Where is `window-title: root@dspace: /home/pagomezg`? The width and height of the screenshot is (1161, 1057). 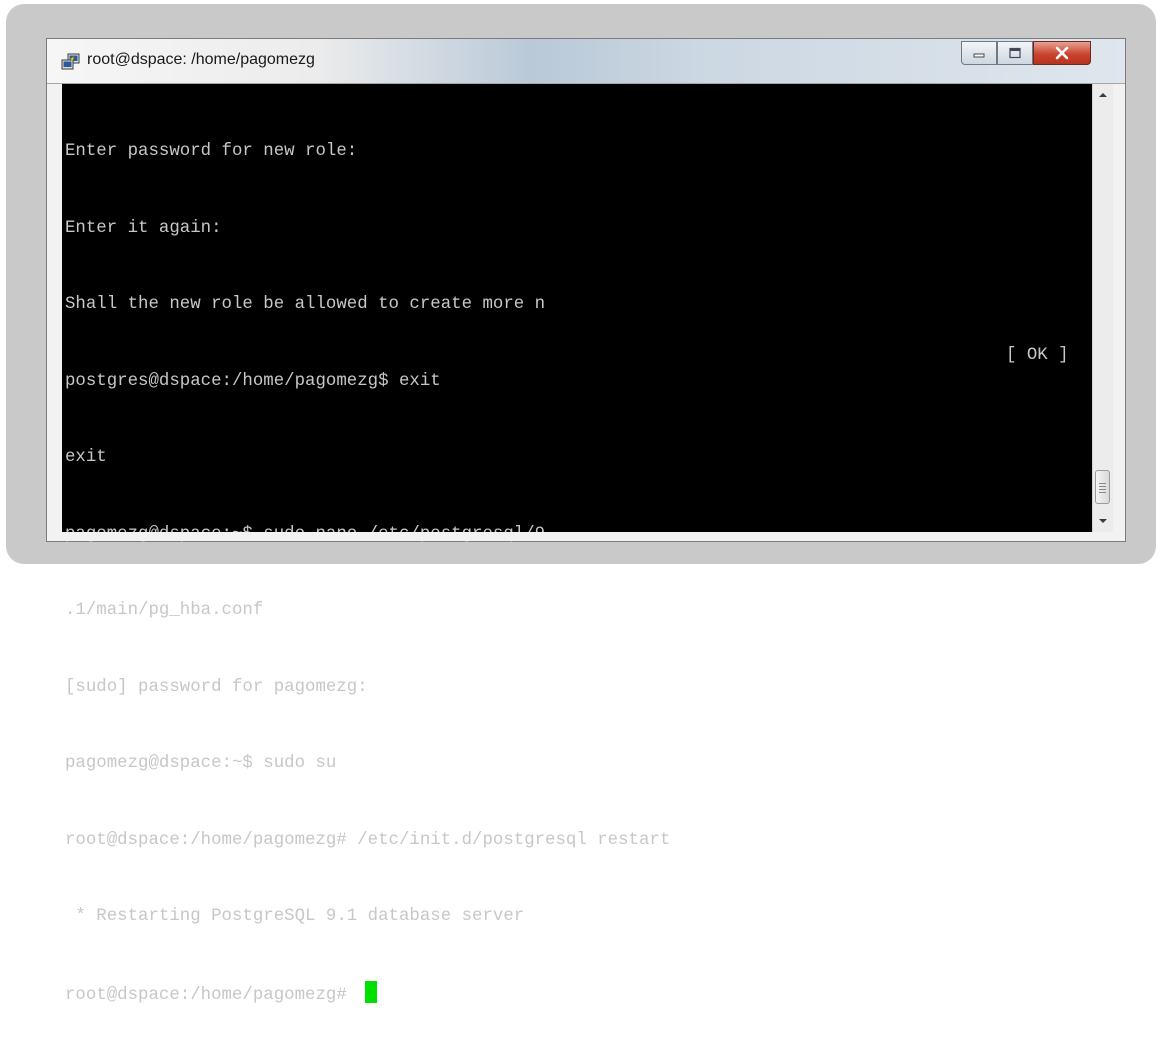
window-title: root@dspace: /home/pagomezg is located at coordinates (201, 59).